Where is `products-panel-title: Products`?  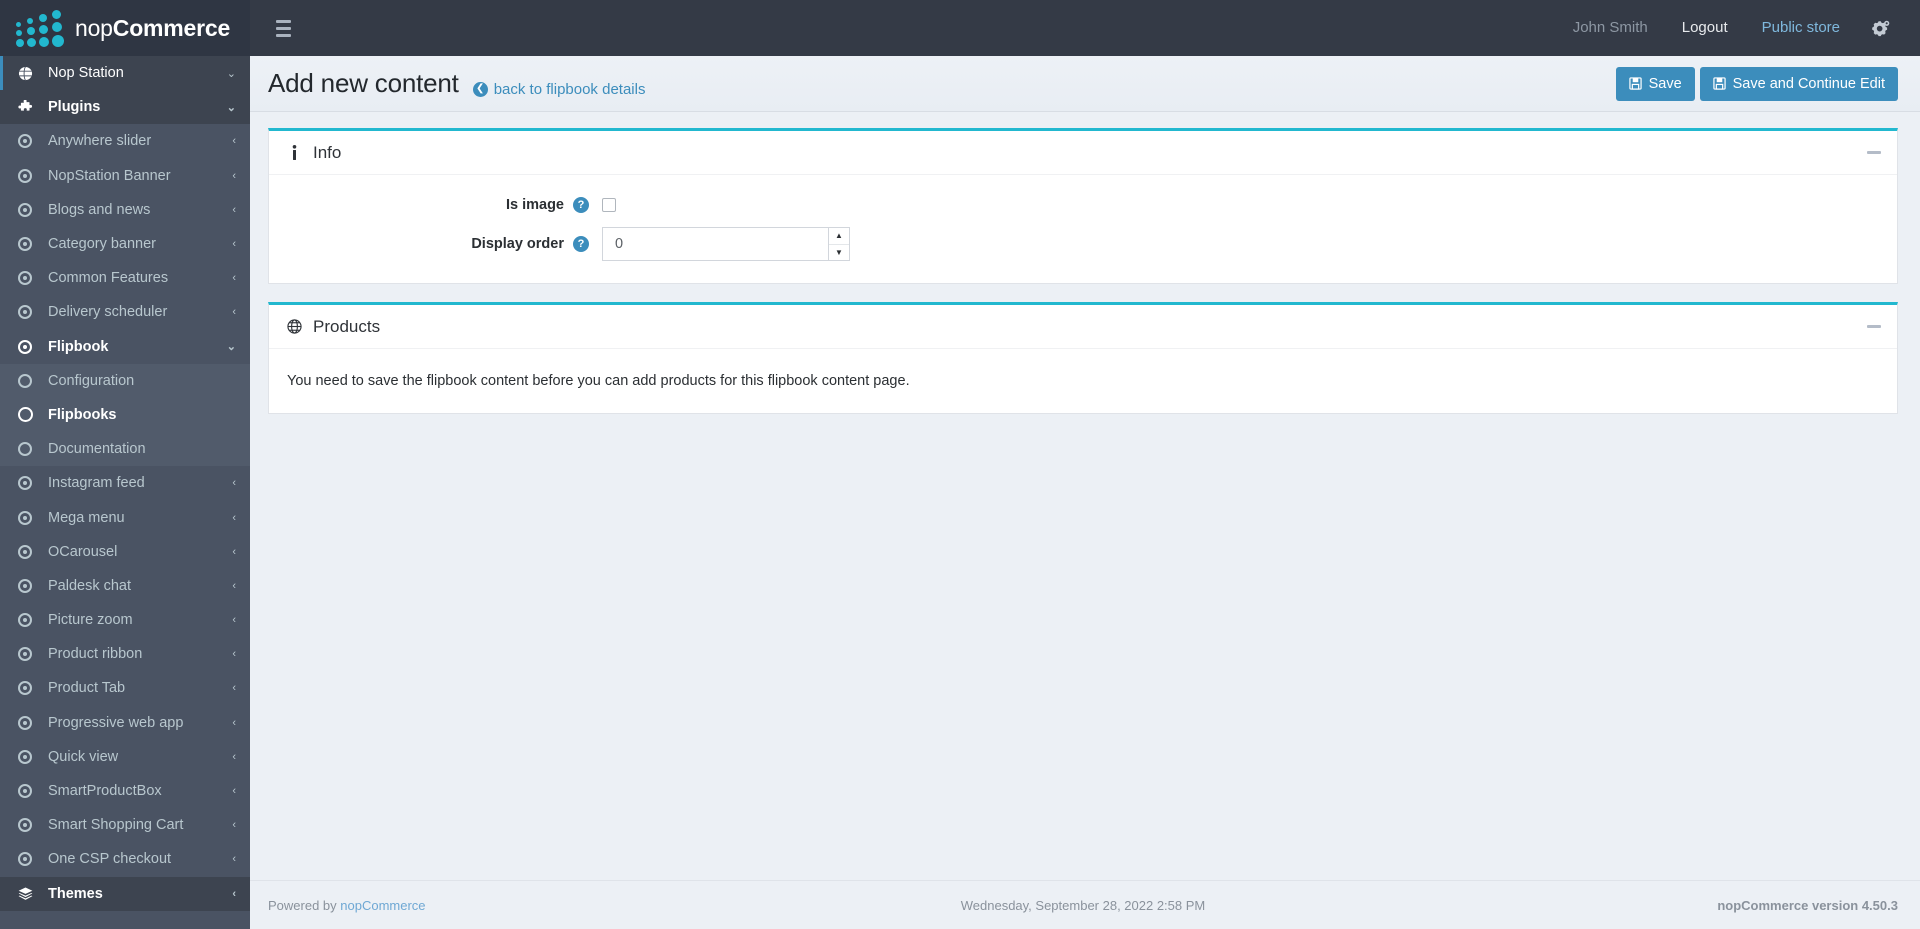 products-panel-title: Products is located at coordinates (347, 326).